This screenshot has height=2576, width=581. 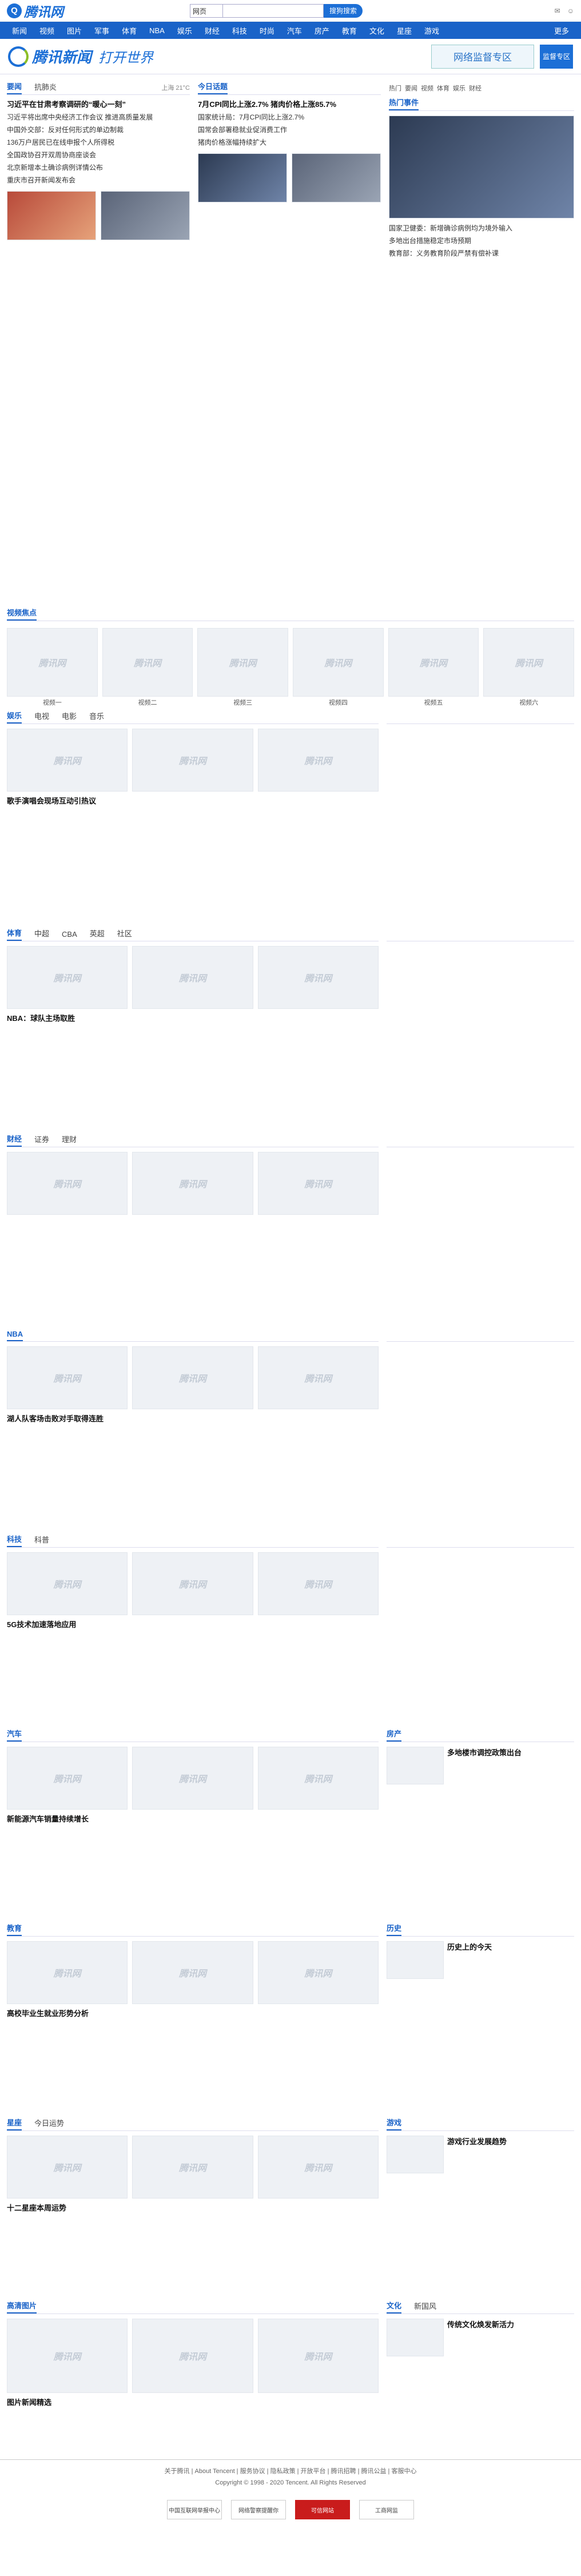 What do you see at coordinates (404, 30) in the screenshot?
I see `nav-item: 星座` at bounding box center [404, 30].